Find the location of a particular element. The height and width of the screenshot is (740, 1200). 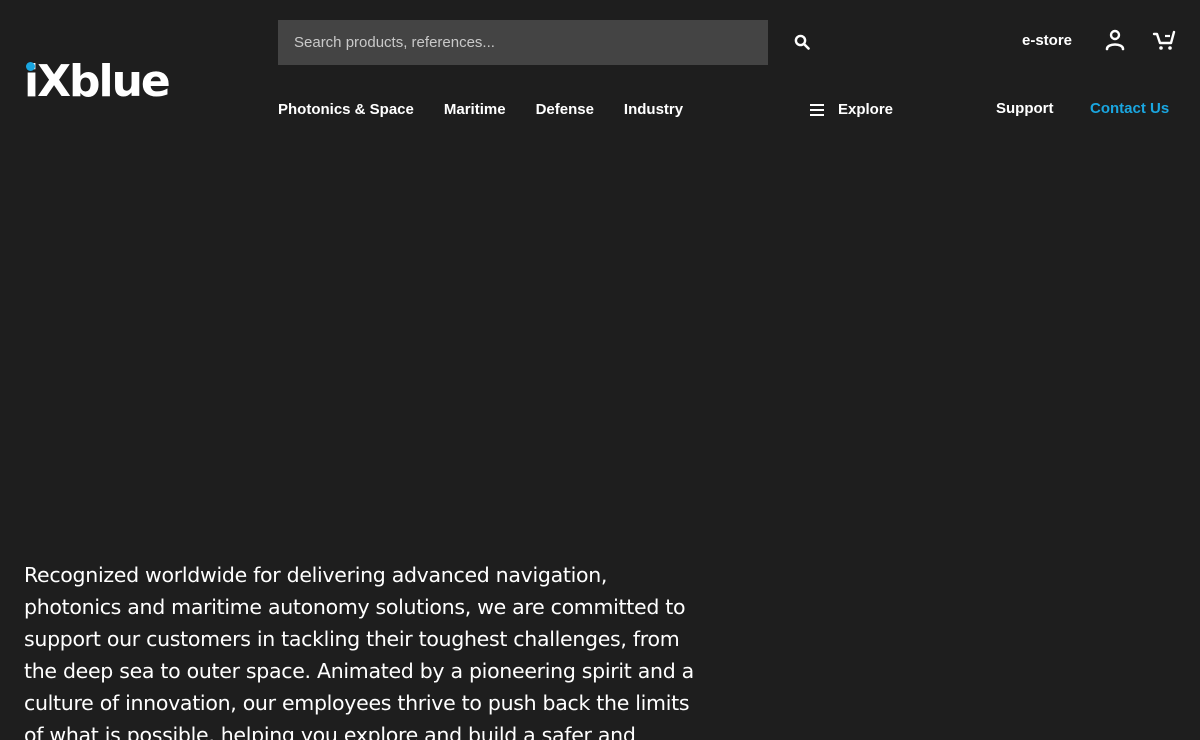

search-icon is located at coordinates (802, 42).